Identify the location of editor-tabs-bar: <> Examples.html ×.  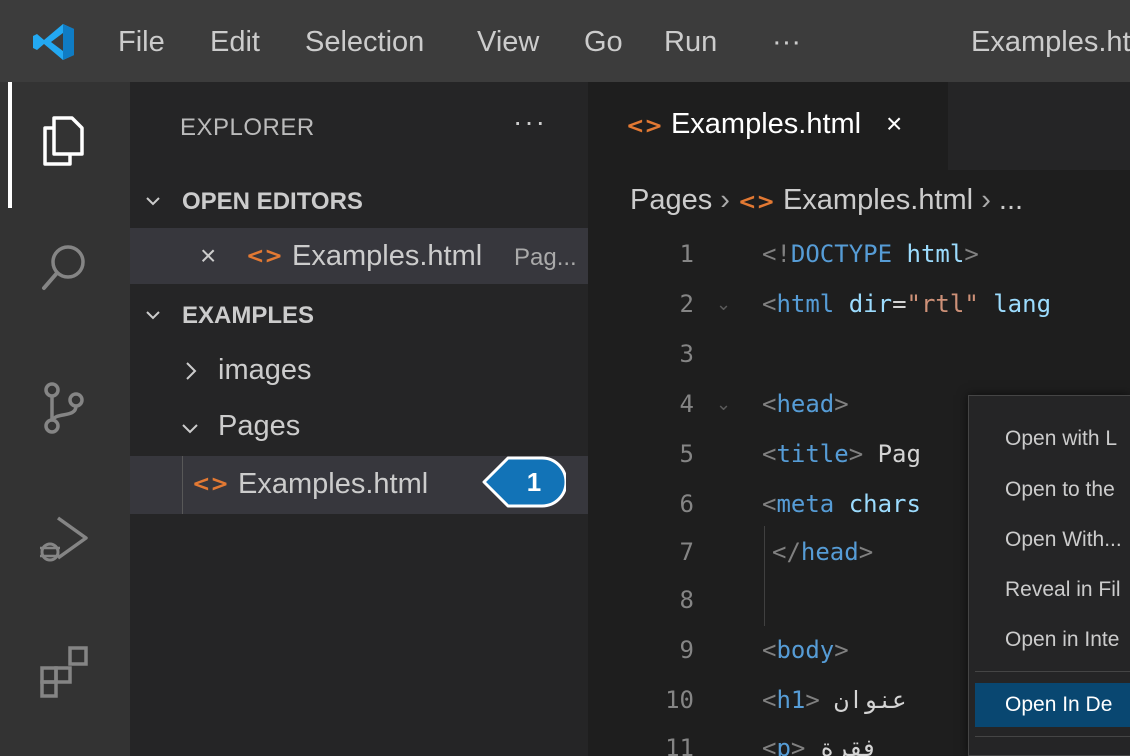
(859, 126).